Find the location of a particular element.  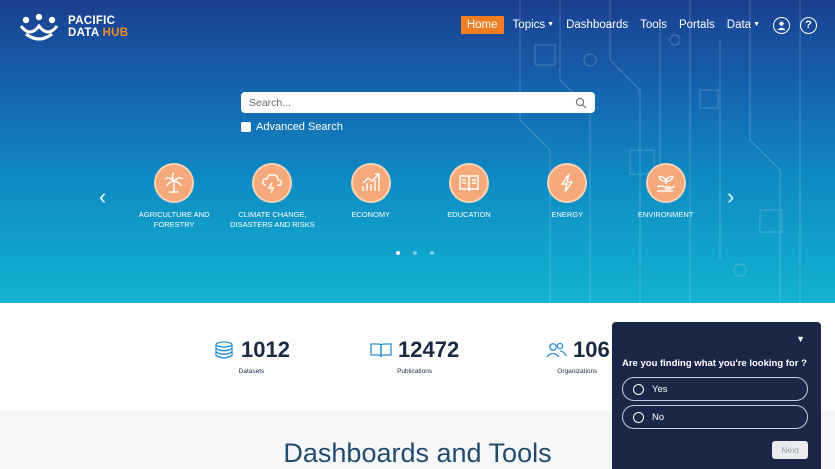

survey-next-button: Next is located at coordinates (790, 450).